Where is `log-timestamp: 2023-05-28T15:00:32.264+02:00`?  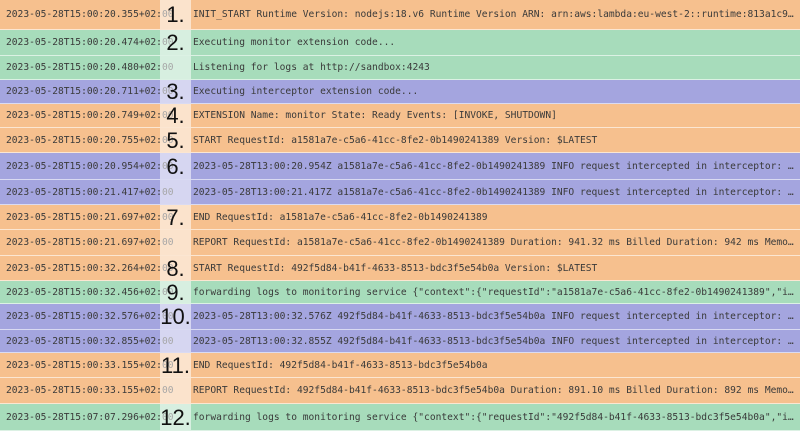 log-timestamp: 2023-05-28T15:00:32.264+02:00 is located at coordinates (90, 268).